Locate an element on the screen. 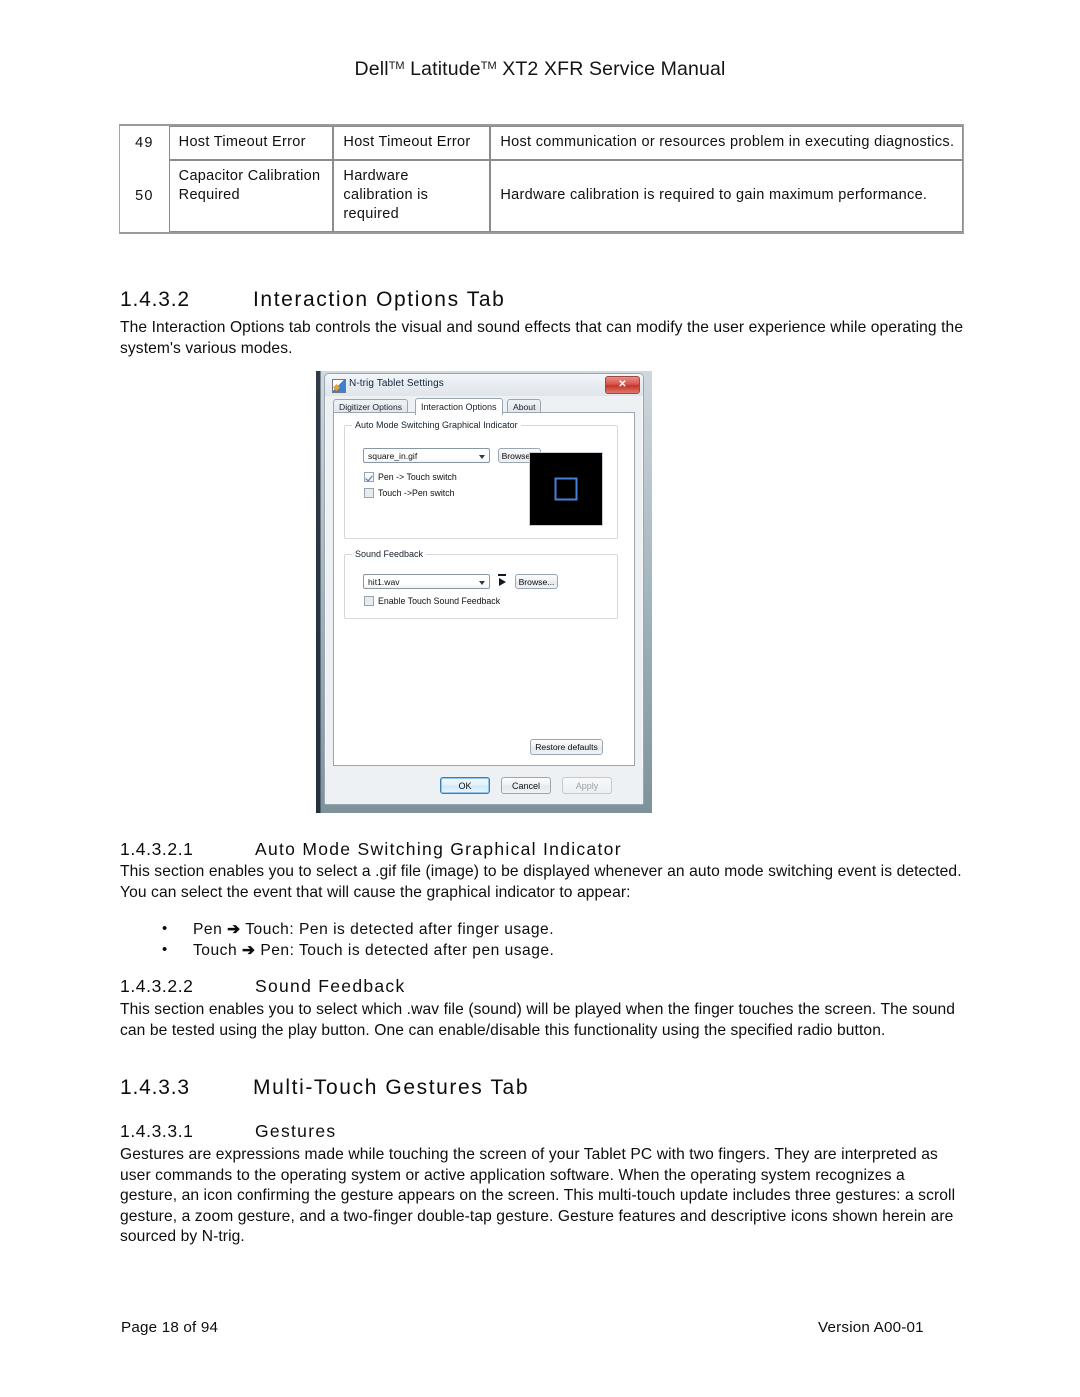 The width and height of the screenshot is (1080, 1397). checkbox-label: Pen -> Touch switch is located at coordinates (417, 477).